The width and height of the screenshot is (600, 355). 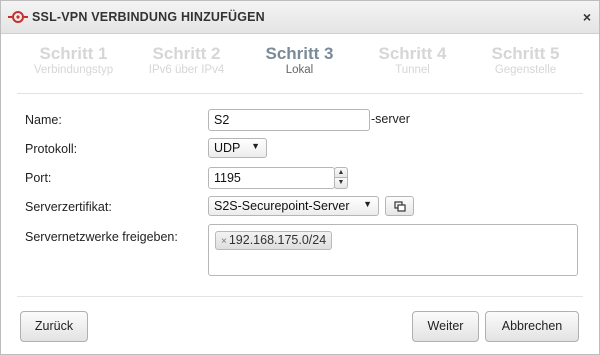 What do you see at coordinates (73, 53) in the screenshot?
I see `step-number: Schritt 1` at bounding box center [73, 53].